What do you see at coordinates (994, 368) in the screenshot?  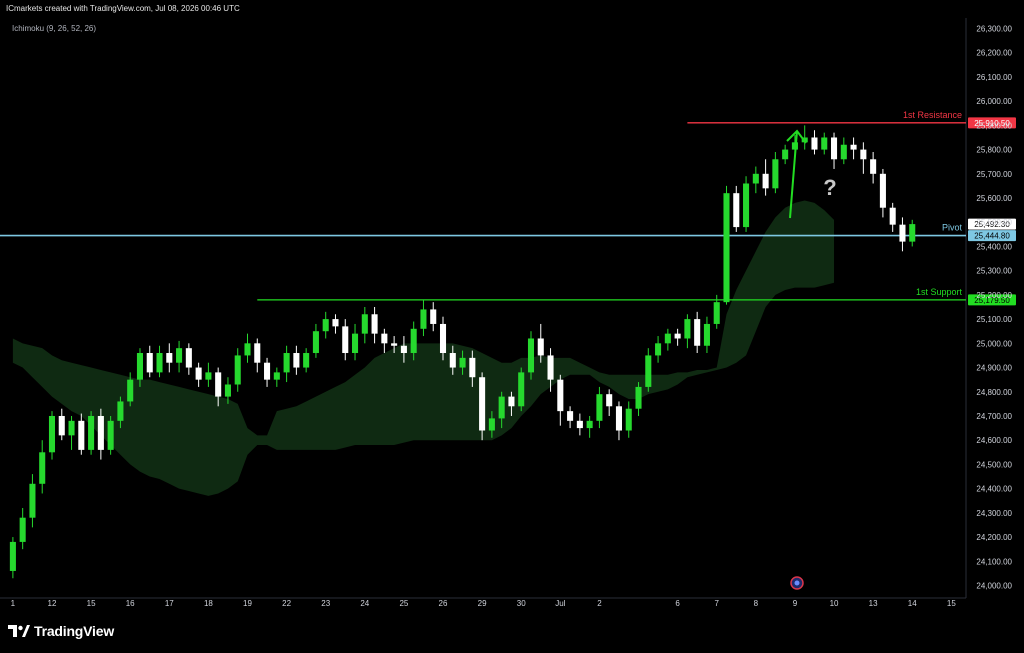 I see `price-tick-label: 24,900.00` at bounding box center [994, 368].